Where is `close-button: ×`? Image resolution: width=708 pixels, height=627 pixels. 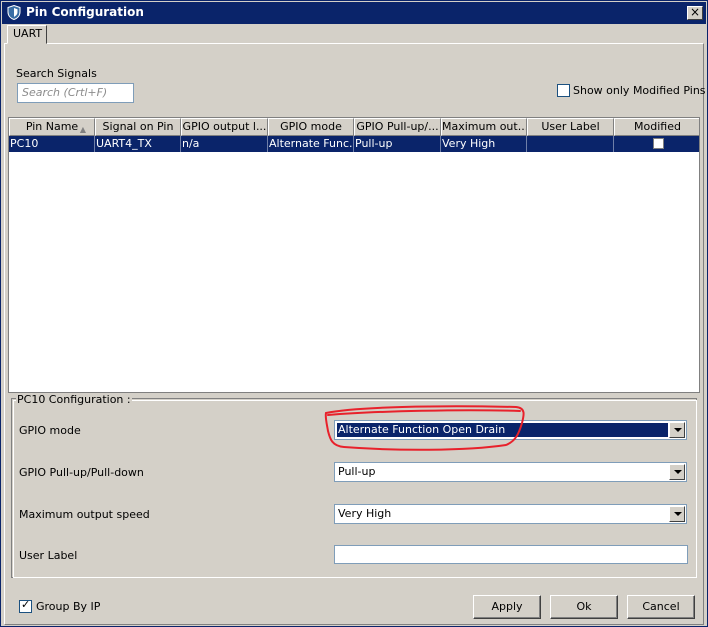
close-button: × is located at coordinates (695, 13).